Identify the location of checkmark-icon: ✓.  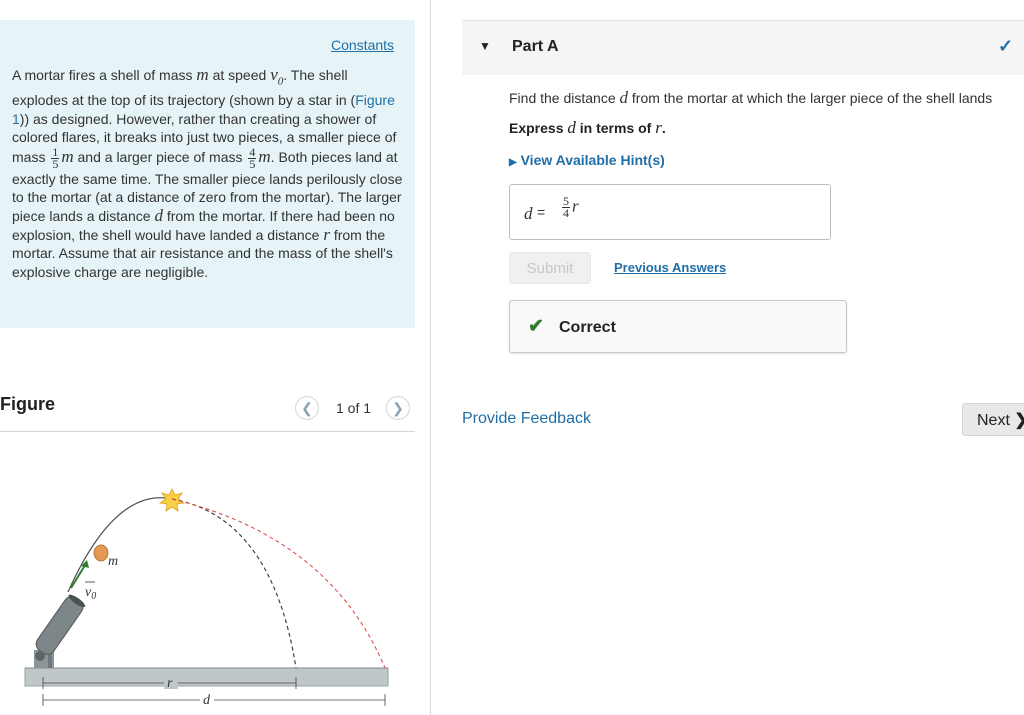
(1006, 46).